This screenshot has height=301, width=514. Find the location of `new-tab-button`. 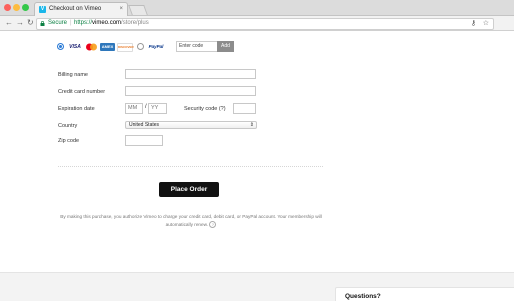

new-tab-button is located at coordinates (138, 10).